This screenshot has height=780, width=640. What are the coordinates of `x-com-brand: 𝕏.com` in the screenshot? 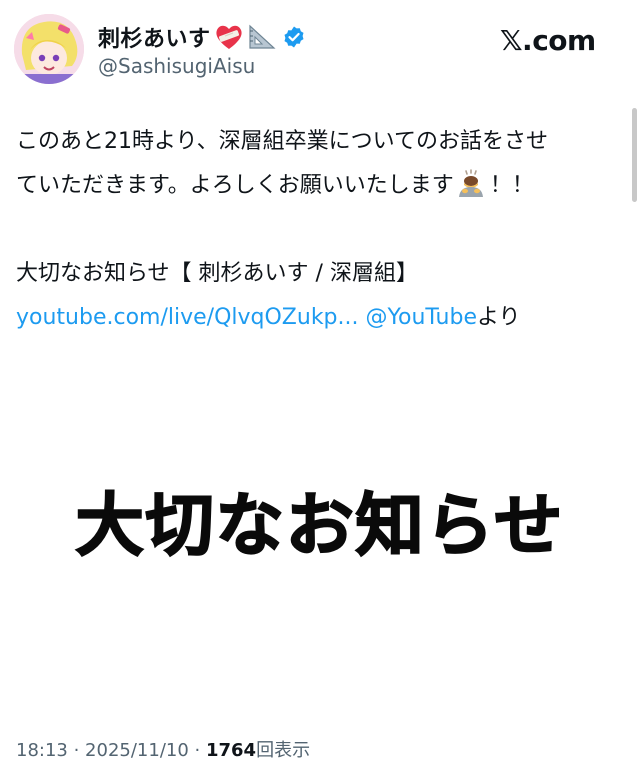 It's located at (548, 40).